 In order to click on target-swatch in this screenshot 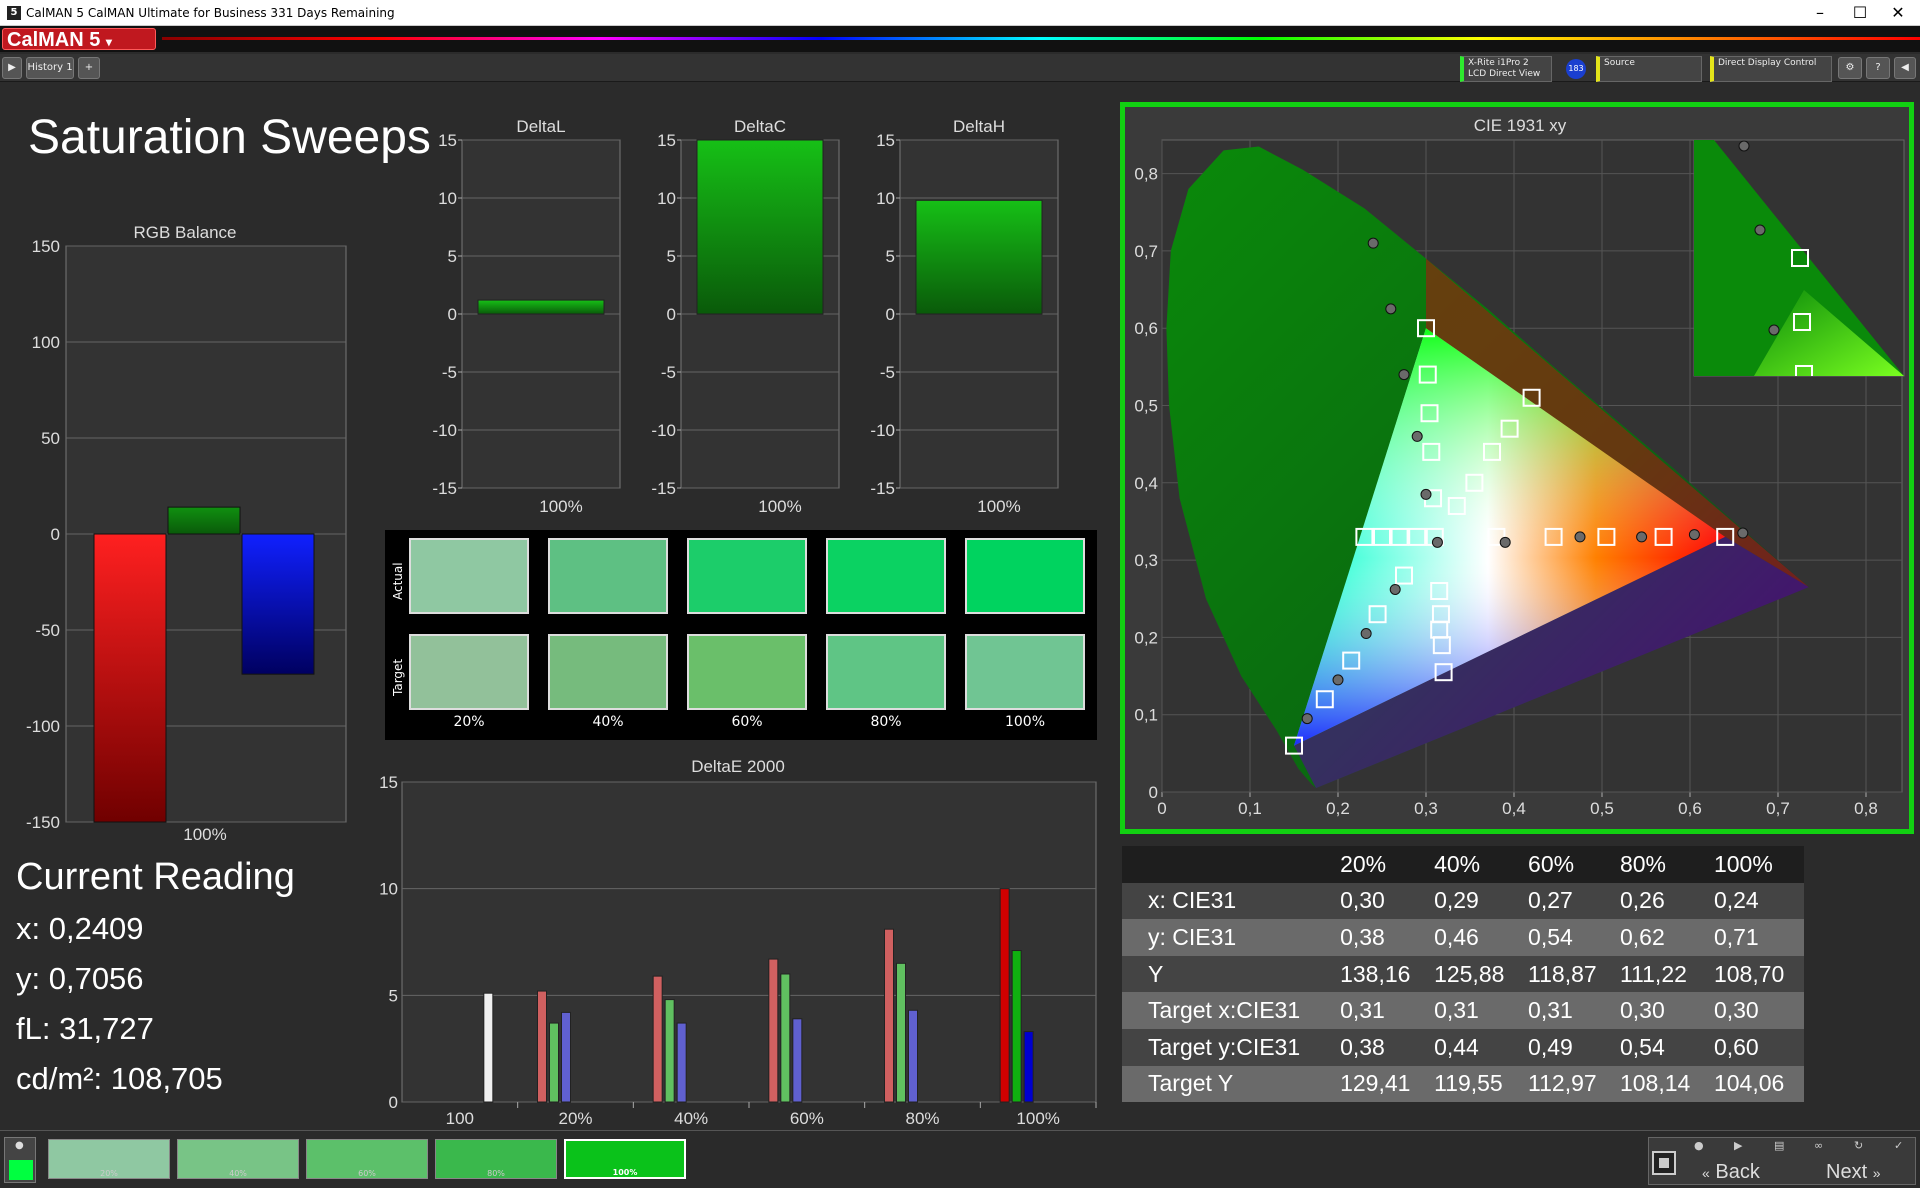, I will do `click(747, 672)`.